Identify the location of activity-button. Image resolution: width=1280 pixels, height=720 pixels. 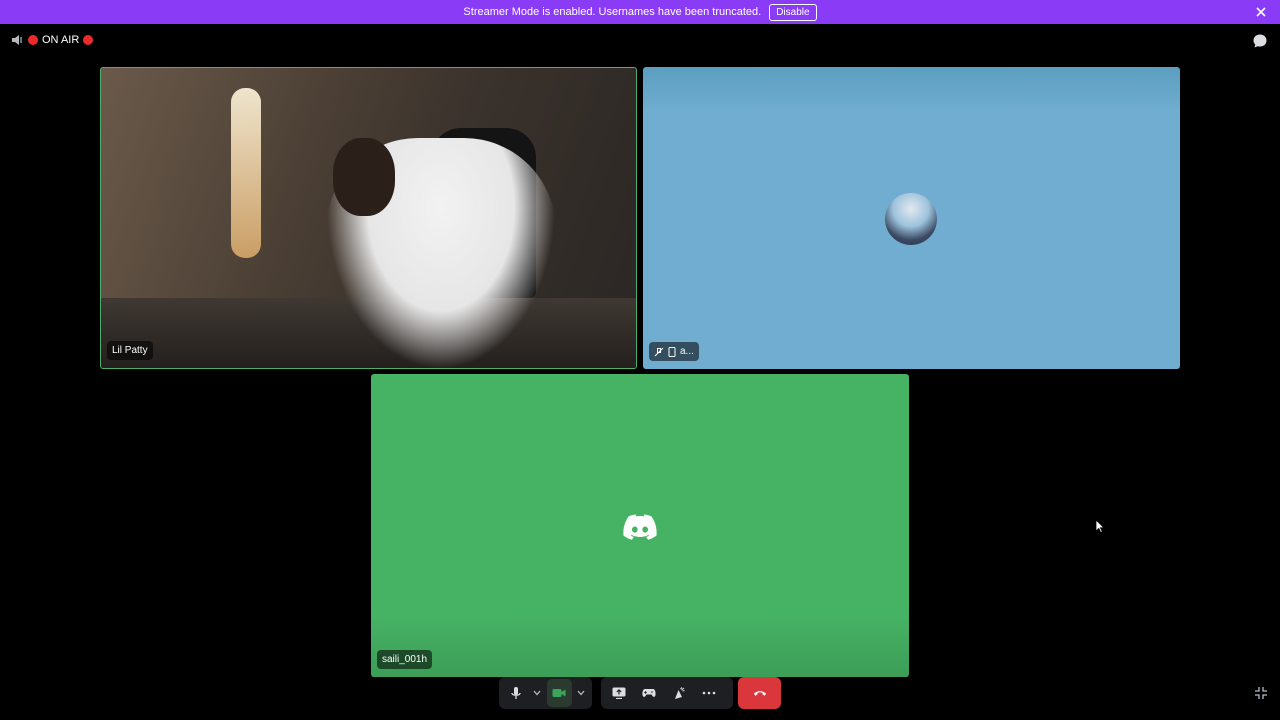
(649, 693).